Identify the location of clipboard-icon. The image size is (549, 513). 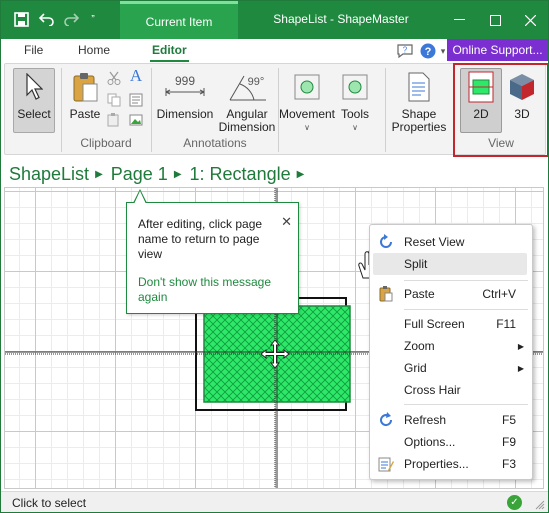
(85, 87).